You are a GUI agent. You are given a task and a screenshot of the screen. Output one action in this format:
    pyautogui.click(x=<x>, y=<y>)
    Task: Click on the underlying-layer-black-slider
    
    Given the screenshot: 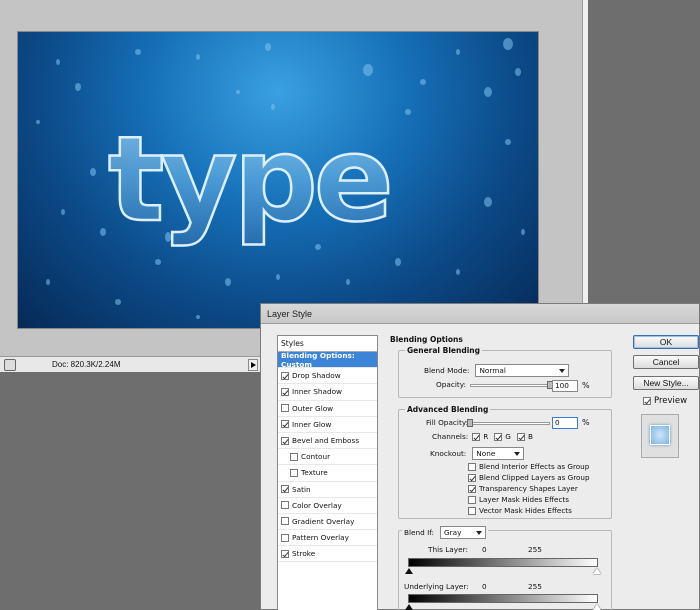 What is the action you would take?
    pyautogui.click(x=409, y=607)
    